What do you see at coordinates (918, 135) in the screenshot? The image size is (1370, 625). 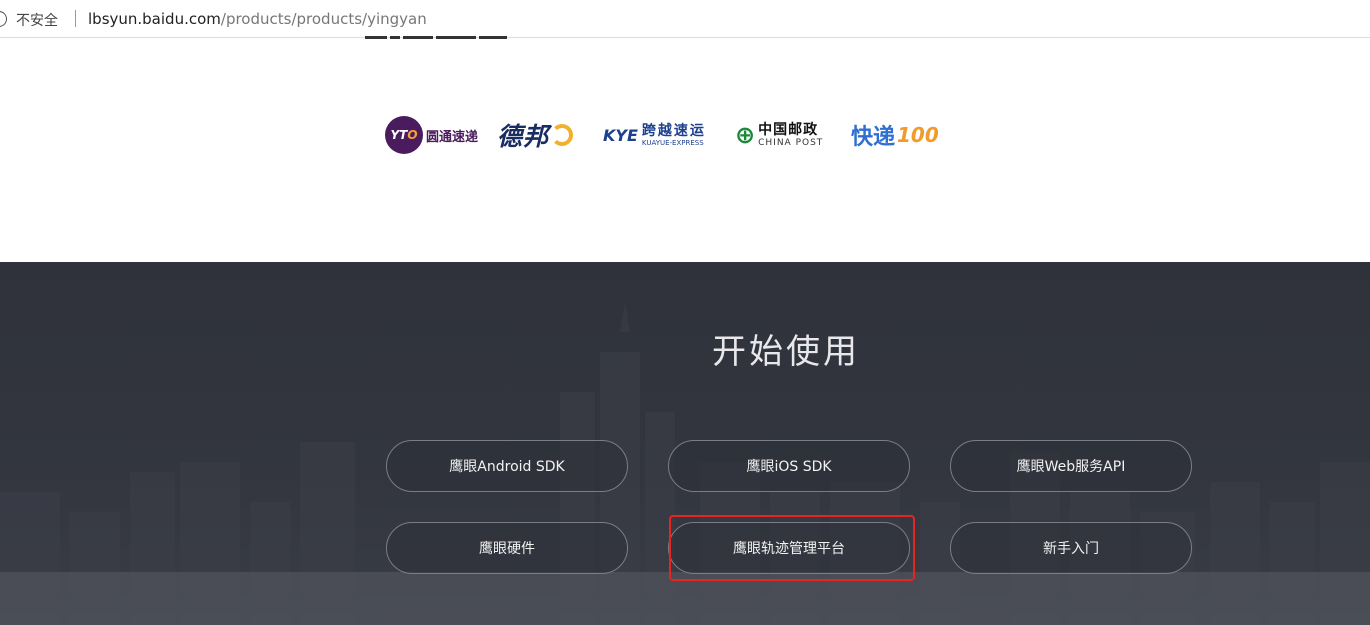 I see `kuaidi100-num: 100` at bounding box center [918, 135].